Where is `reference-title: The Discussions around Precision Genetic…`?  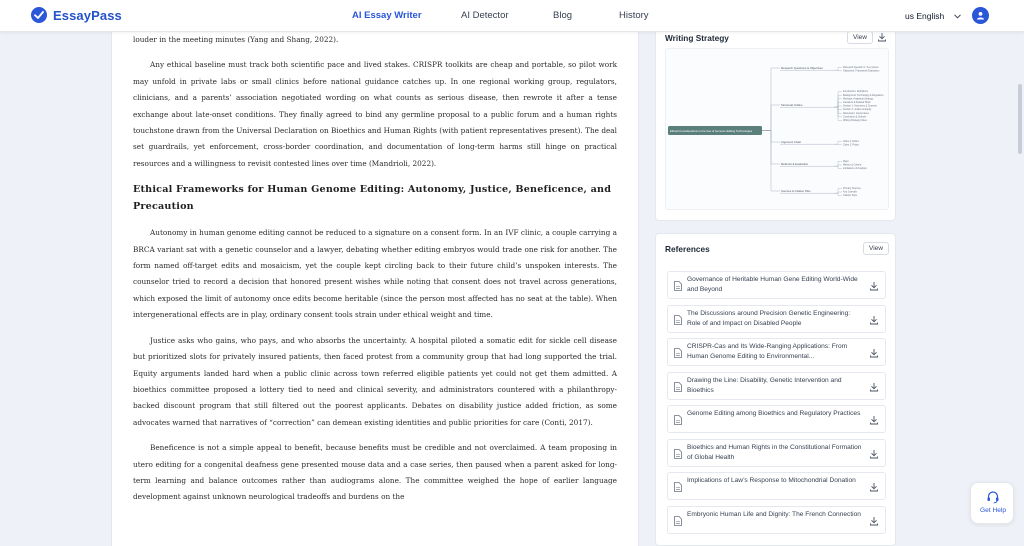
reference-title: The Discussions around Precision Genetic… is located at coordinates (769, 318).